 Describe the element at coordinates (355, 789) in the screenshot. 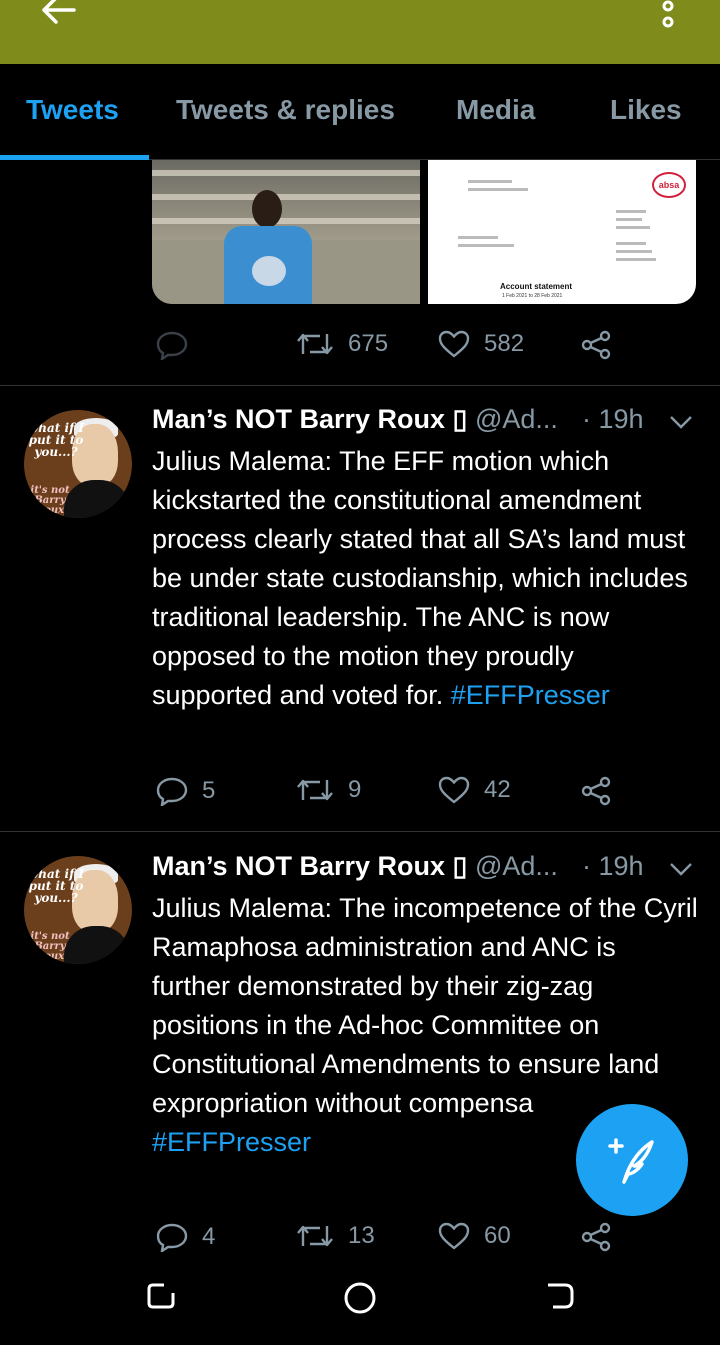

I see `retweet-count: 9` at that location.